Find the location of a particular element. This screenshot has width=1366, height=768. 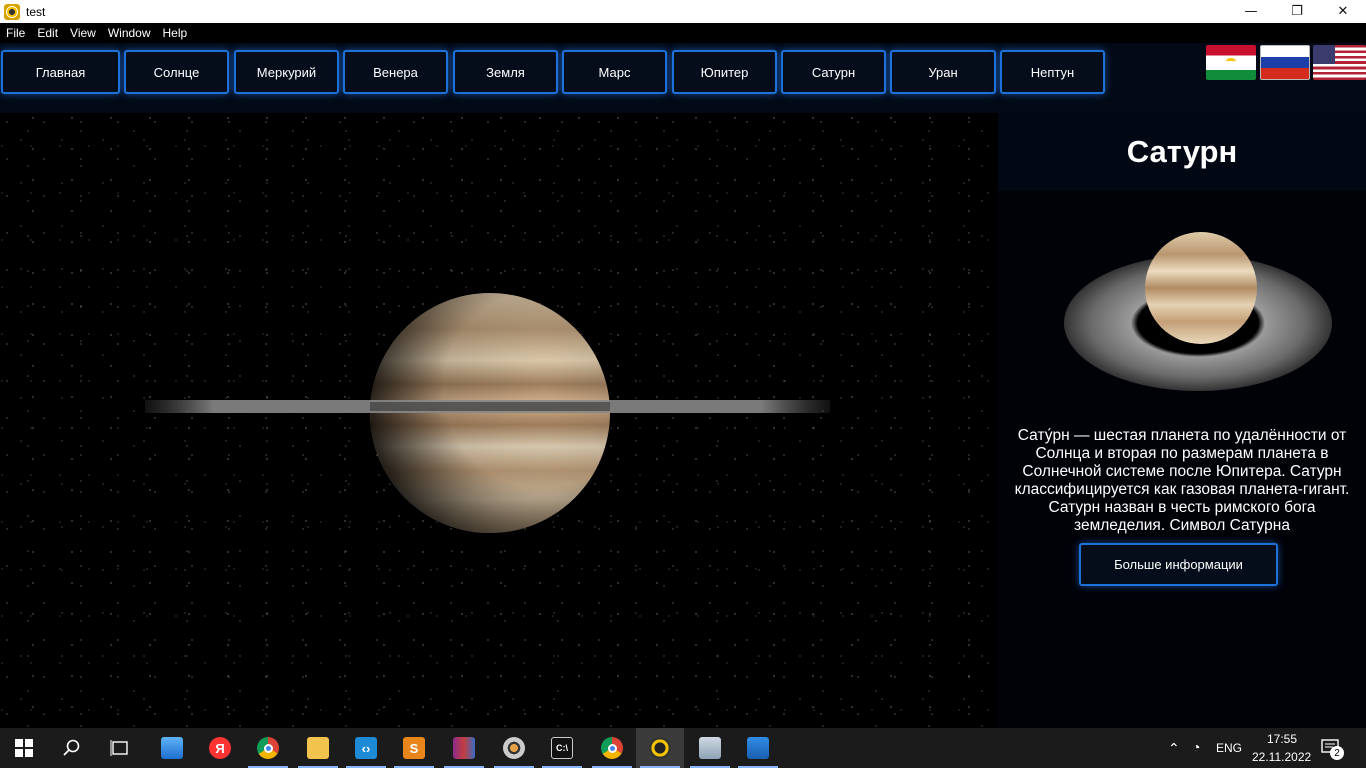

nav-venus: Венера is located at coordinates (395, 72).